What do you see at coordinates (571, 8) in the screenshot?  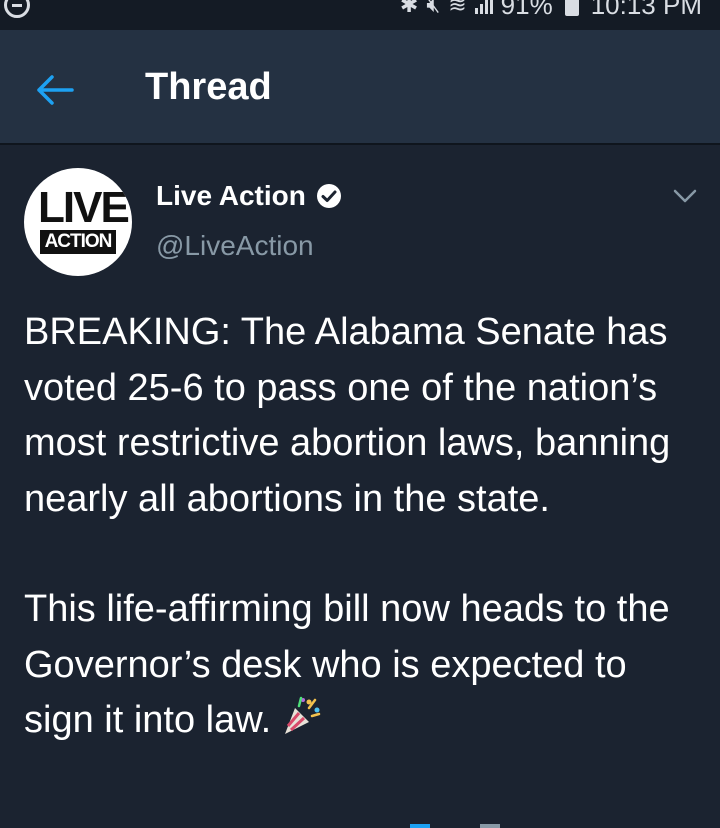 I see `battery-icon` at bounding box center [571, 8].